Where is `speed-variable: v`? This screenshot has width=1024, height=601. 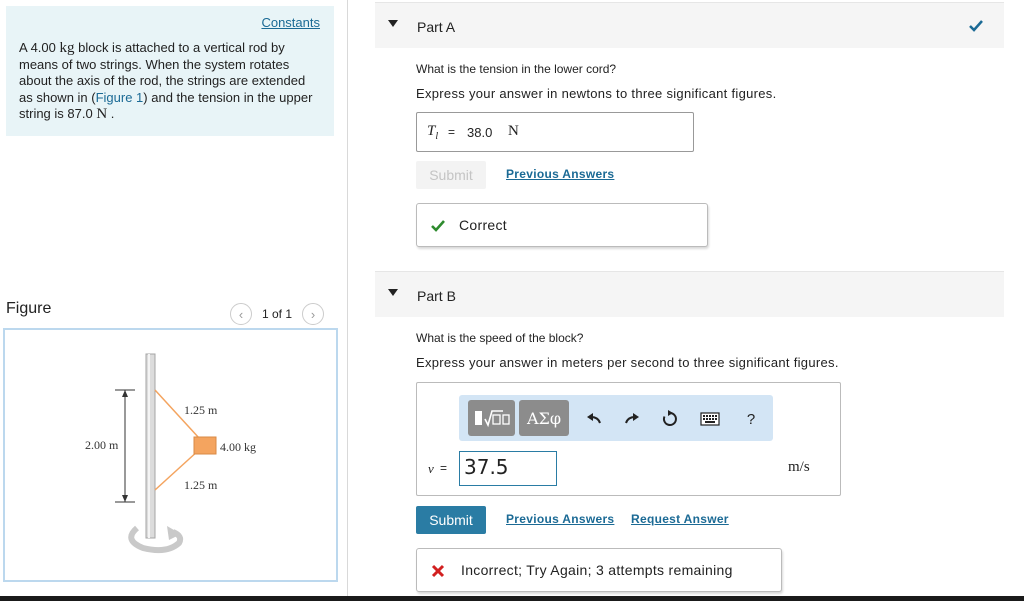
speed-variable: v is located at coordinates (431, 468).